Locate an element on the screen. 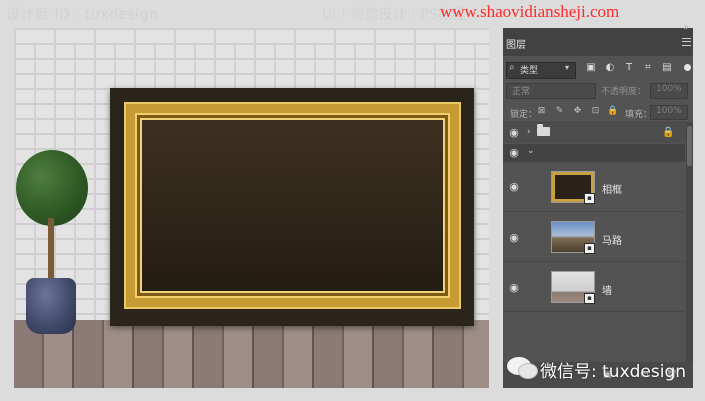  tab-layers: 图层 is located at coordinates (516, 43).